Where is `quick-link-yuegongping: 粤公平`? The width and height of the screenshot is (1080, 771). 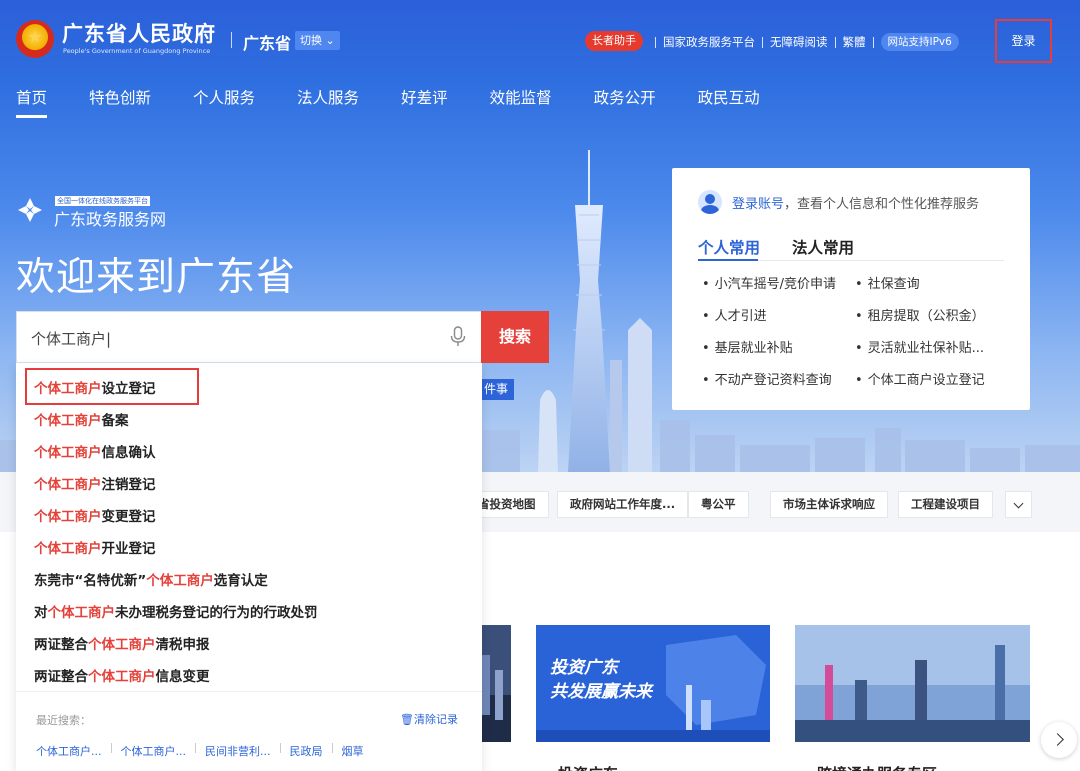
quick-link-yuegongping: 粤公平 is located at coordinates (718, 504).